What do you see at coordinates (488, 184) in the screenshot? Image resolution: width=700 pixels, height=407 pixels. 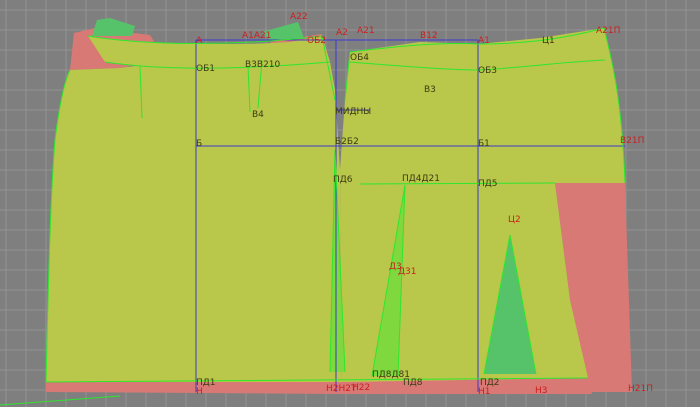 I see `label-pd5: ПД5` at bounding box center [488, 184].